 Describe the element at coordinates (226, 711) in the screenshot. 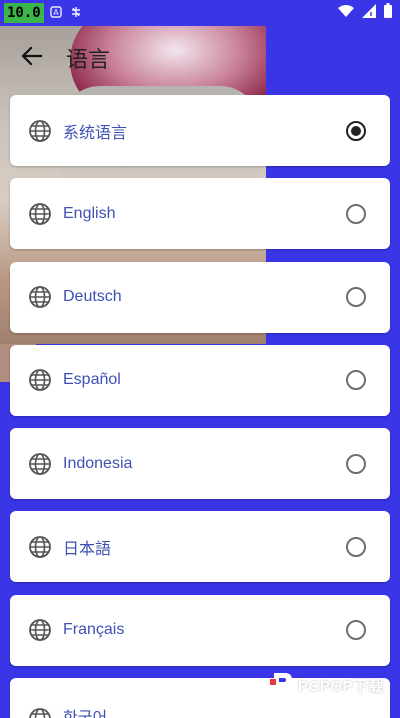

I see `language-label: 한국어` at that location.